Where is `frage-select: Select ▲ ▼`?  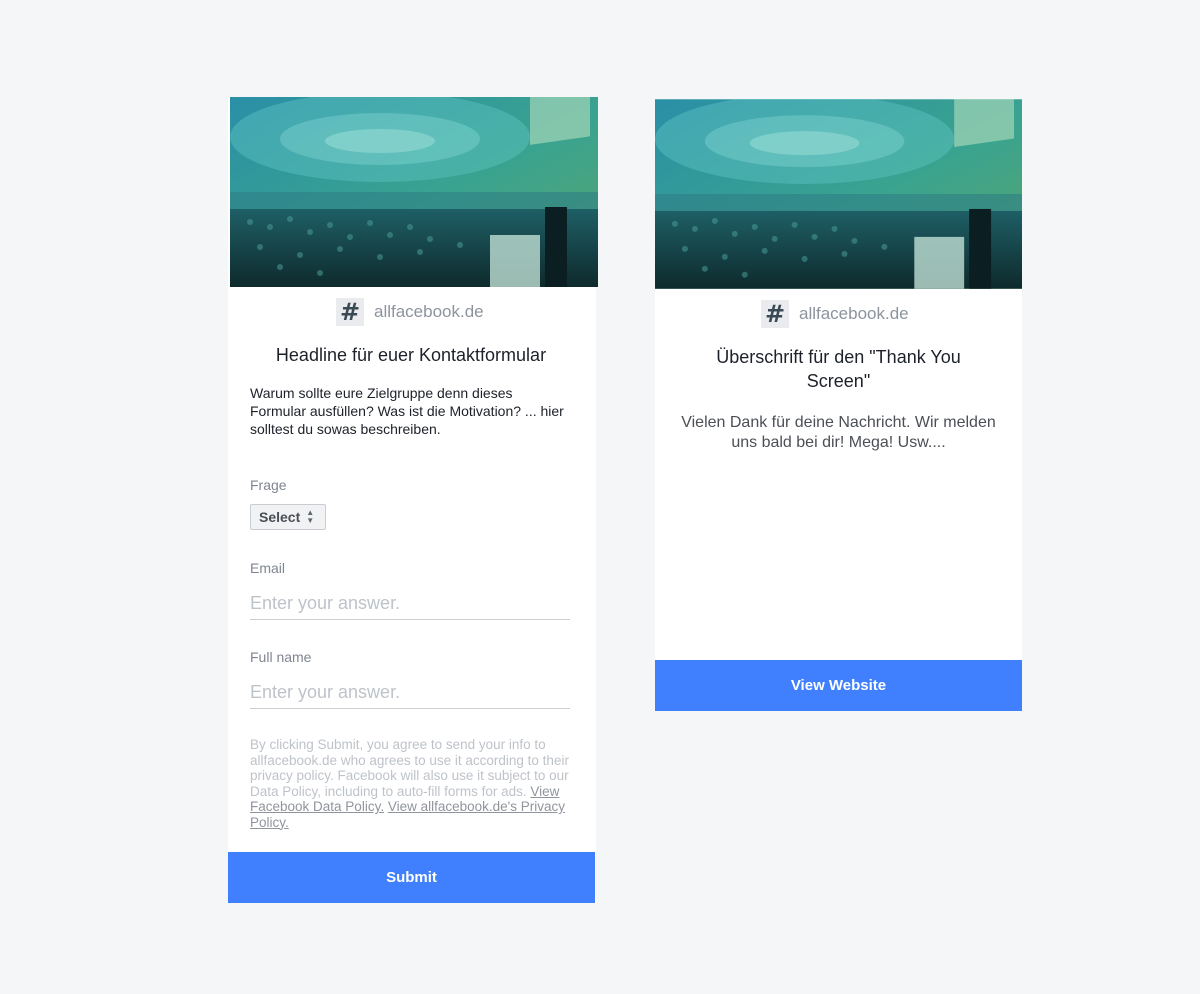
frage-select: Select ▲ ▼ is located at coordinates (288, 517).